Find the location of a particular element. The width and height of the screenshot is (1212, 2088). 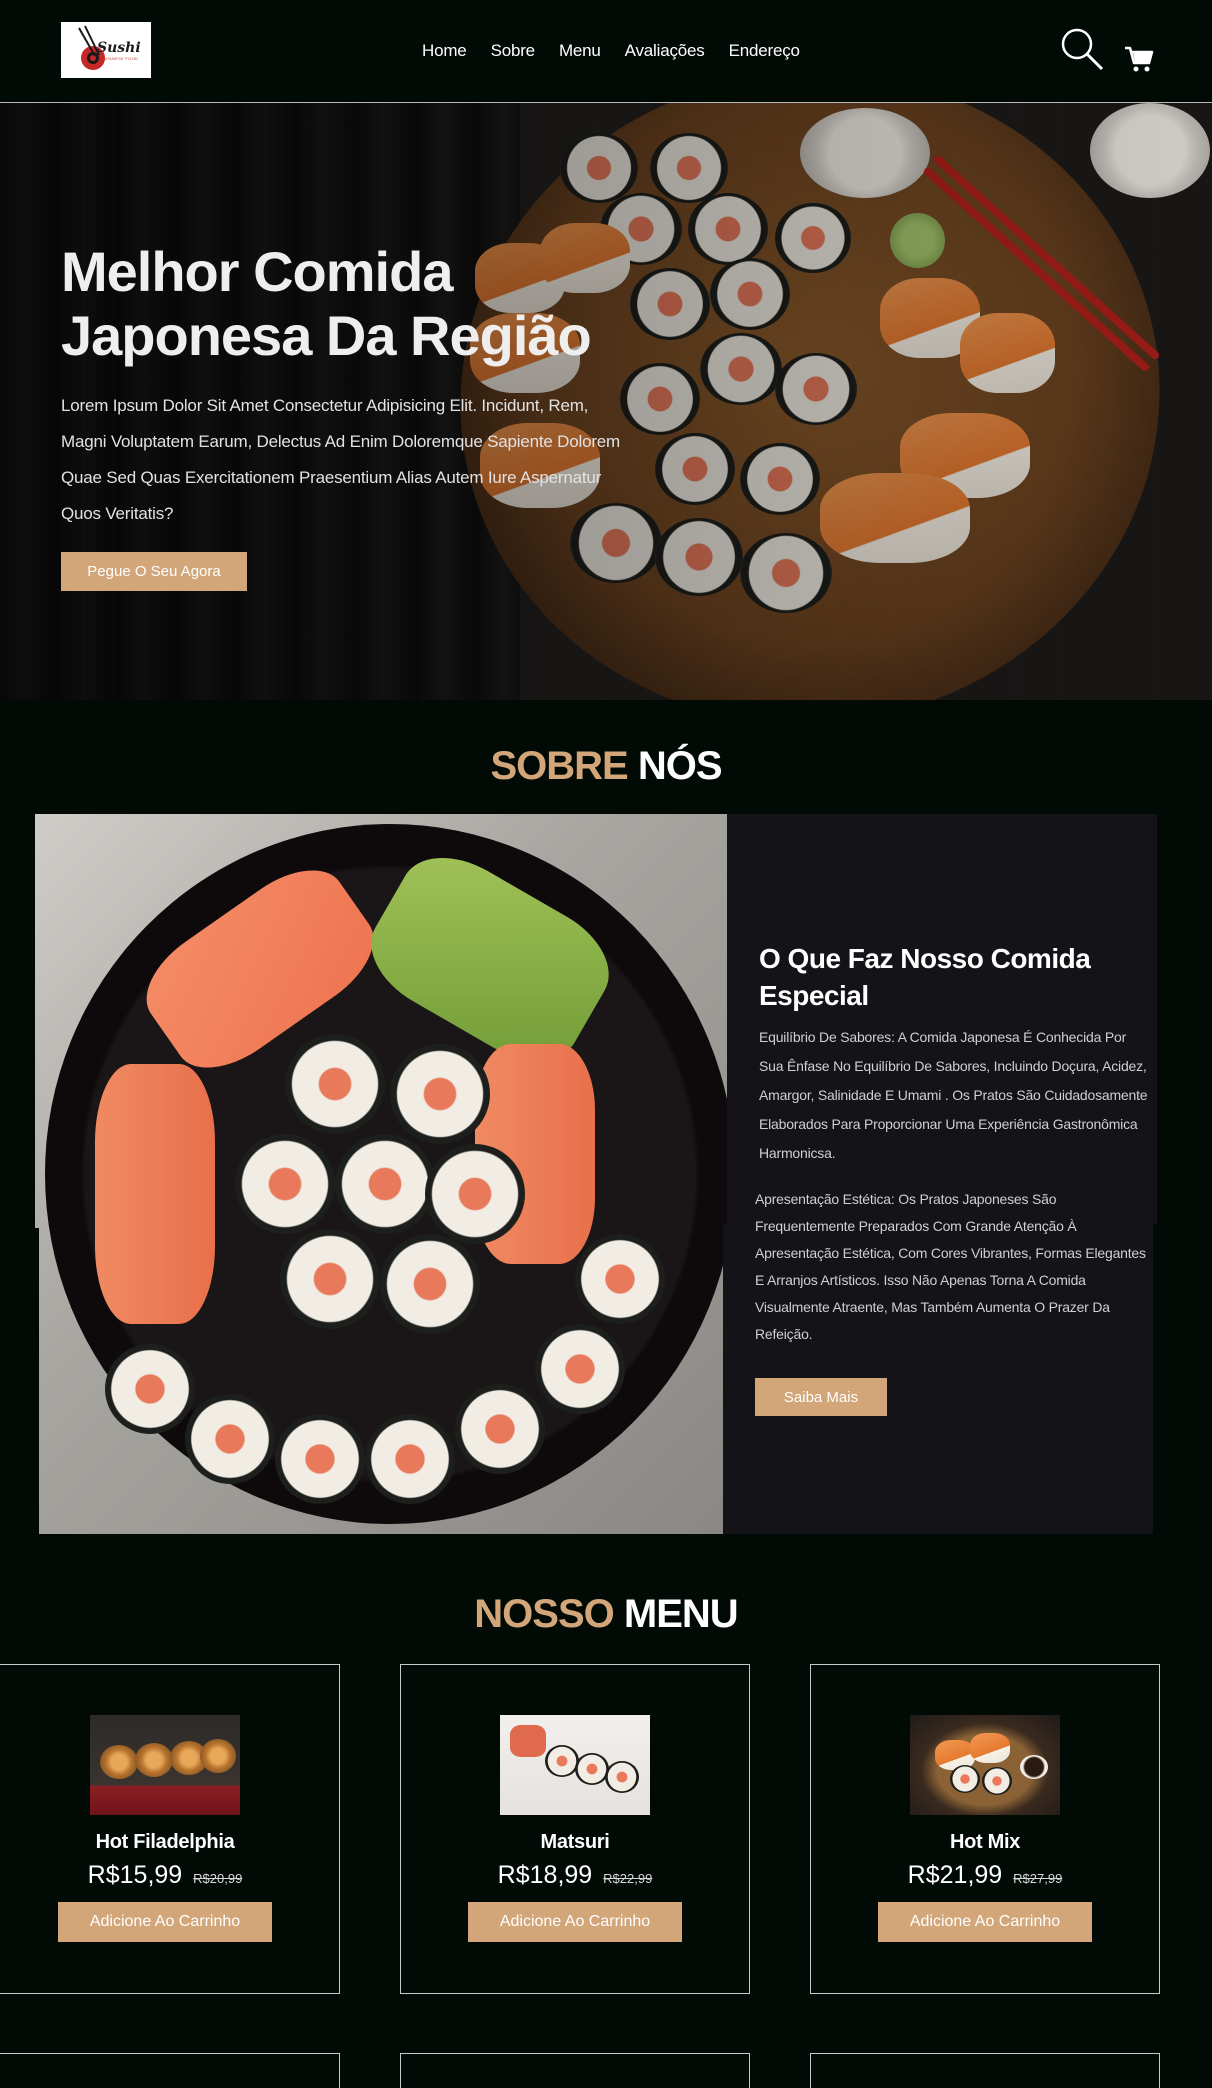

about-learn-more-button: Saiba Mais is located at coordinates (821, 1397).